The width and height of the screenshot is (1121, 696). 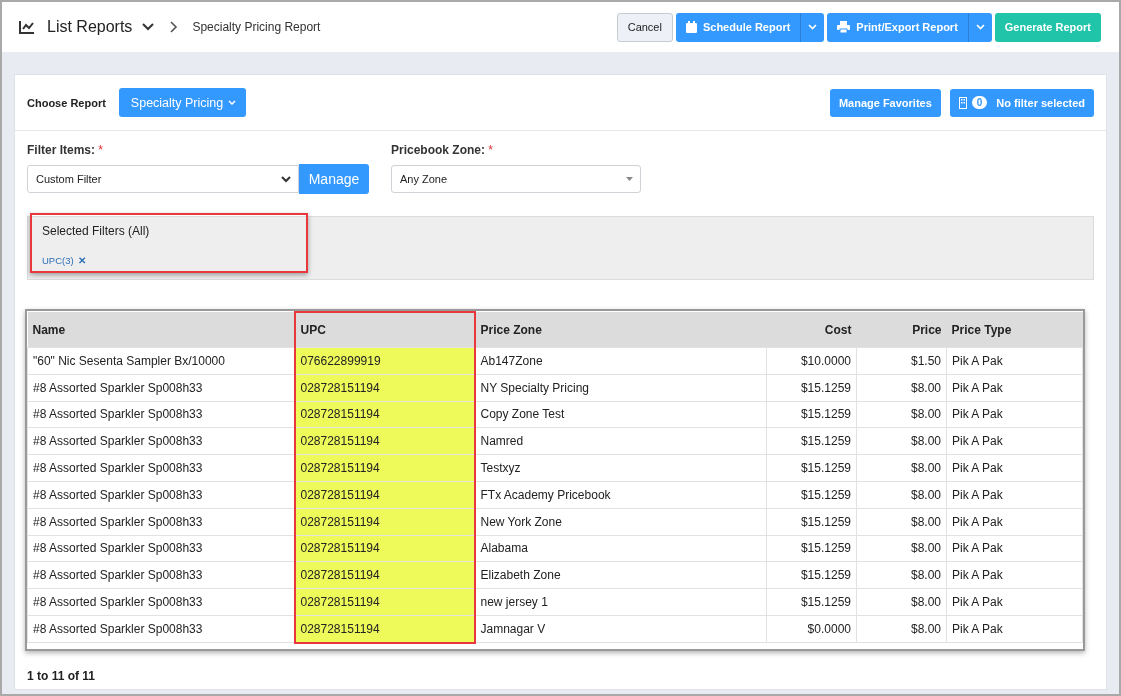 What do you see at coordinates (256, 27) in the screenshot?
I see `breadcrumb-current: Specialty Pricing Report` at bounding box center [256, 27].